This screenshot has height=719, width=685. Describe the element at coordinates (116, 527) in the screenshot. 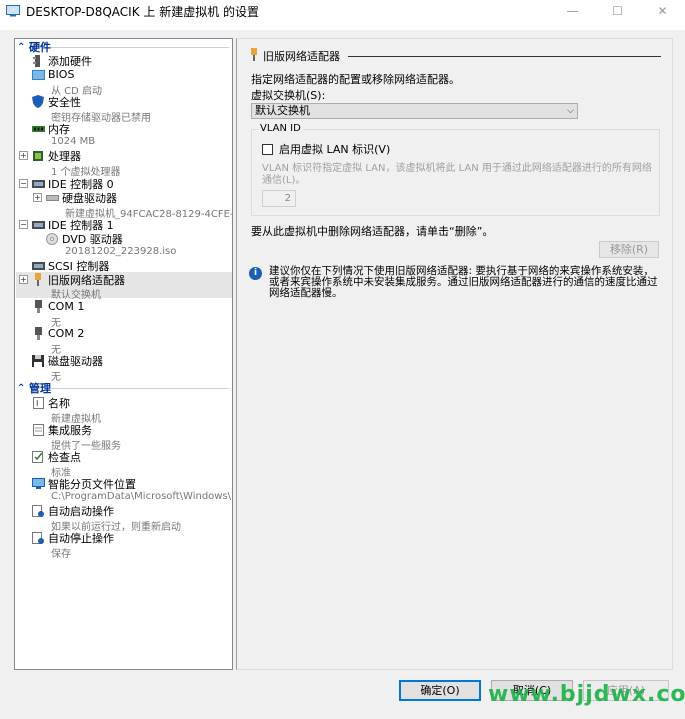

I see `tree-item-sub: 如果以前运行过，则重新启动` at that location.